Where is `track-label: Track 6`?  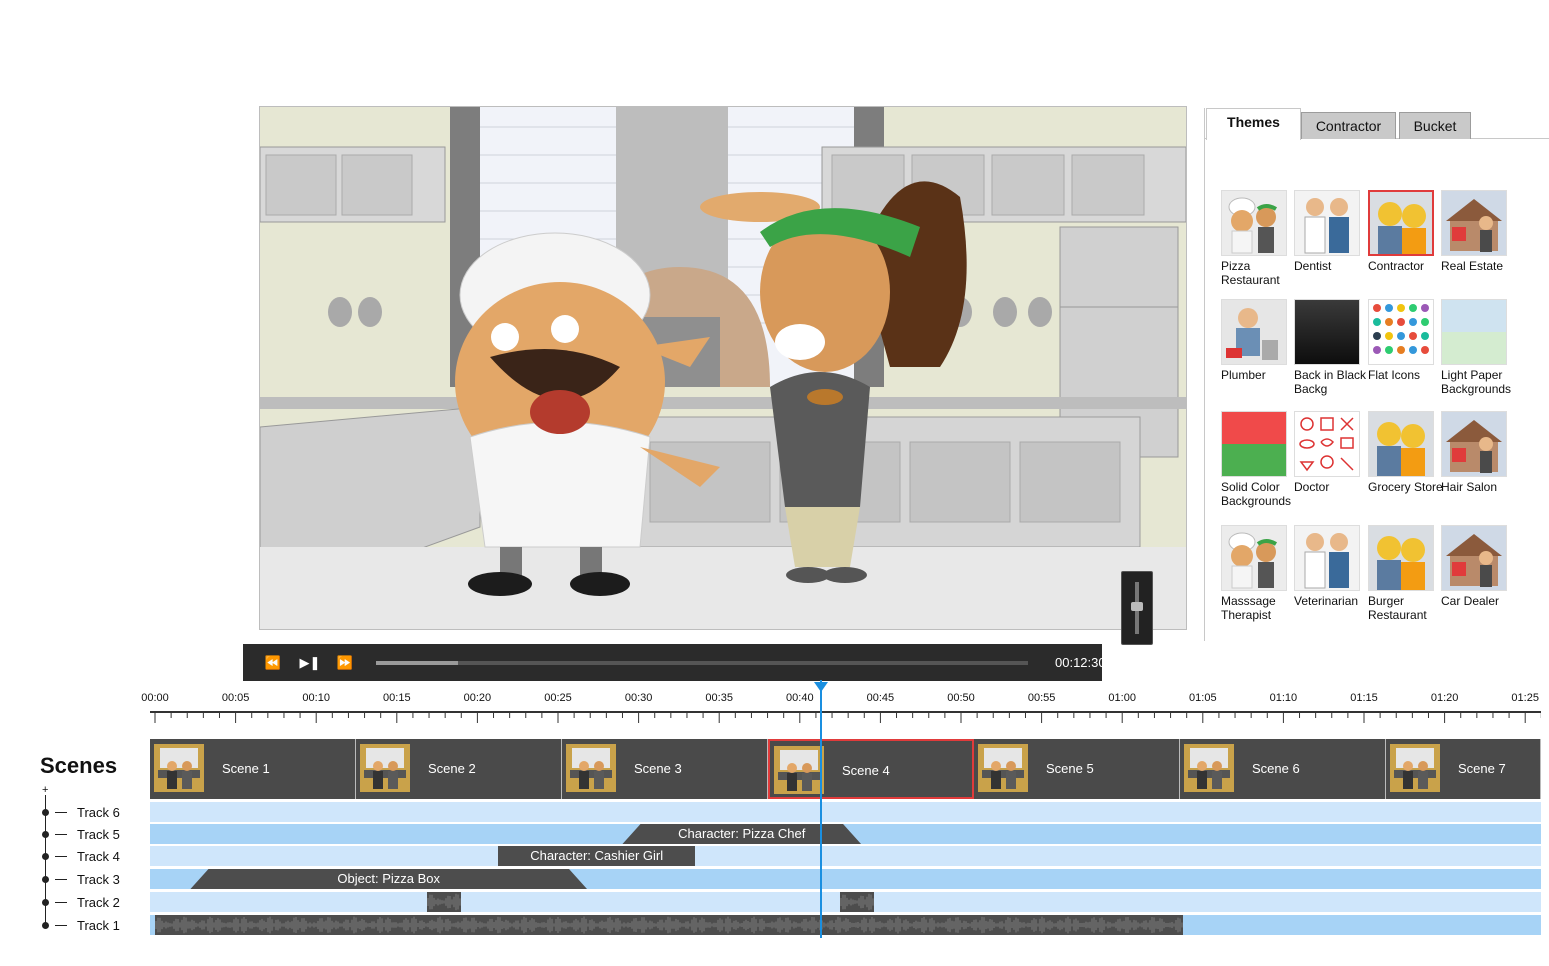
track-label: Track 6 is located at coordinates (98, 812).